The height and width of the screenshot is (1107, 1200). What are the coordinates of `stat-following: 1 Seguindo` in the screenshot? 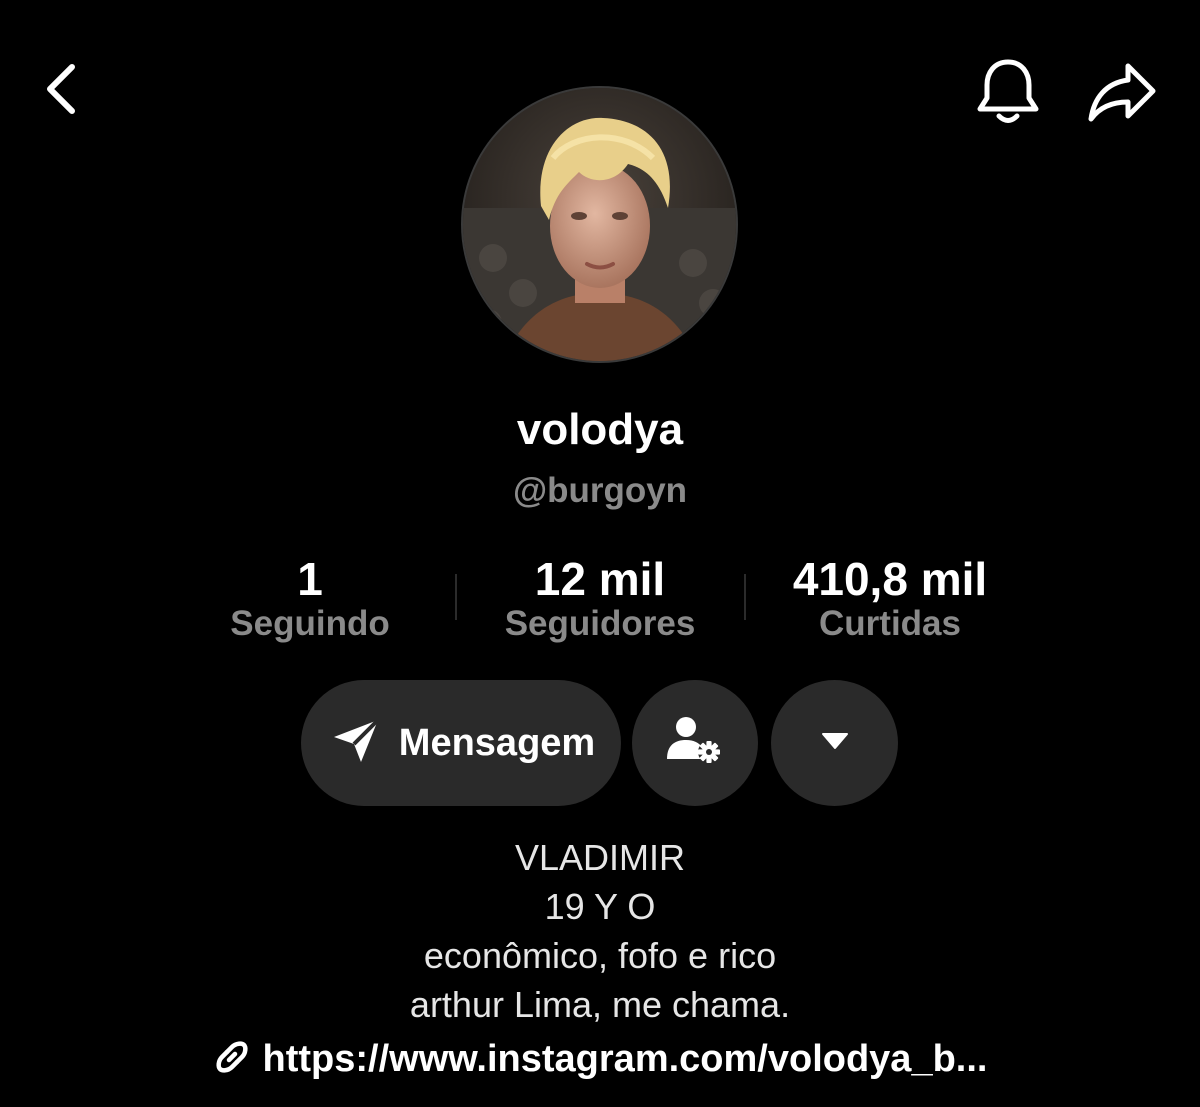 It's located at (310, 600).